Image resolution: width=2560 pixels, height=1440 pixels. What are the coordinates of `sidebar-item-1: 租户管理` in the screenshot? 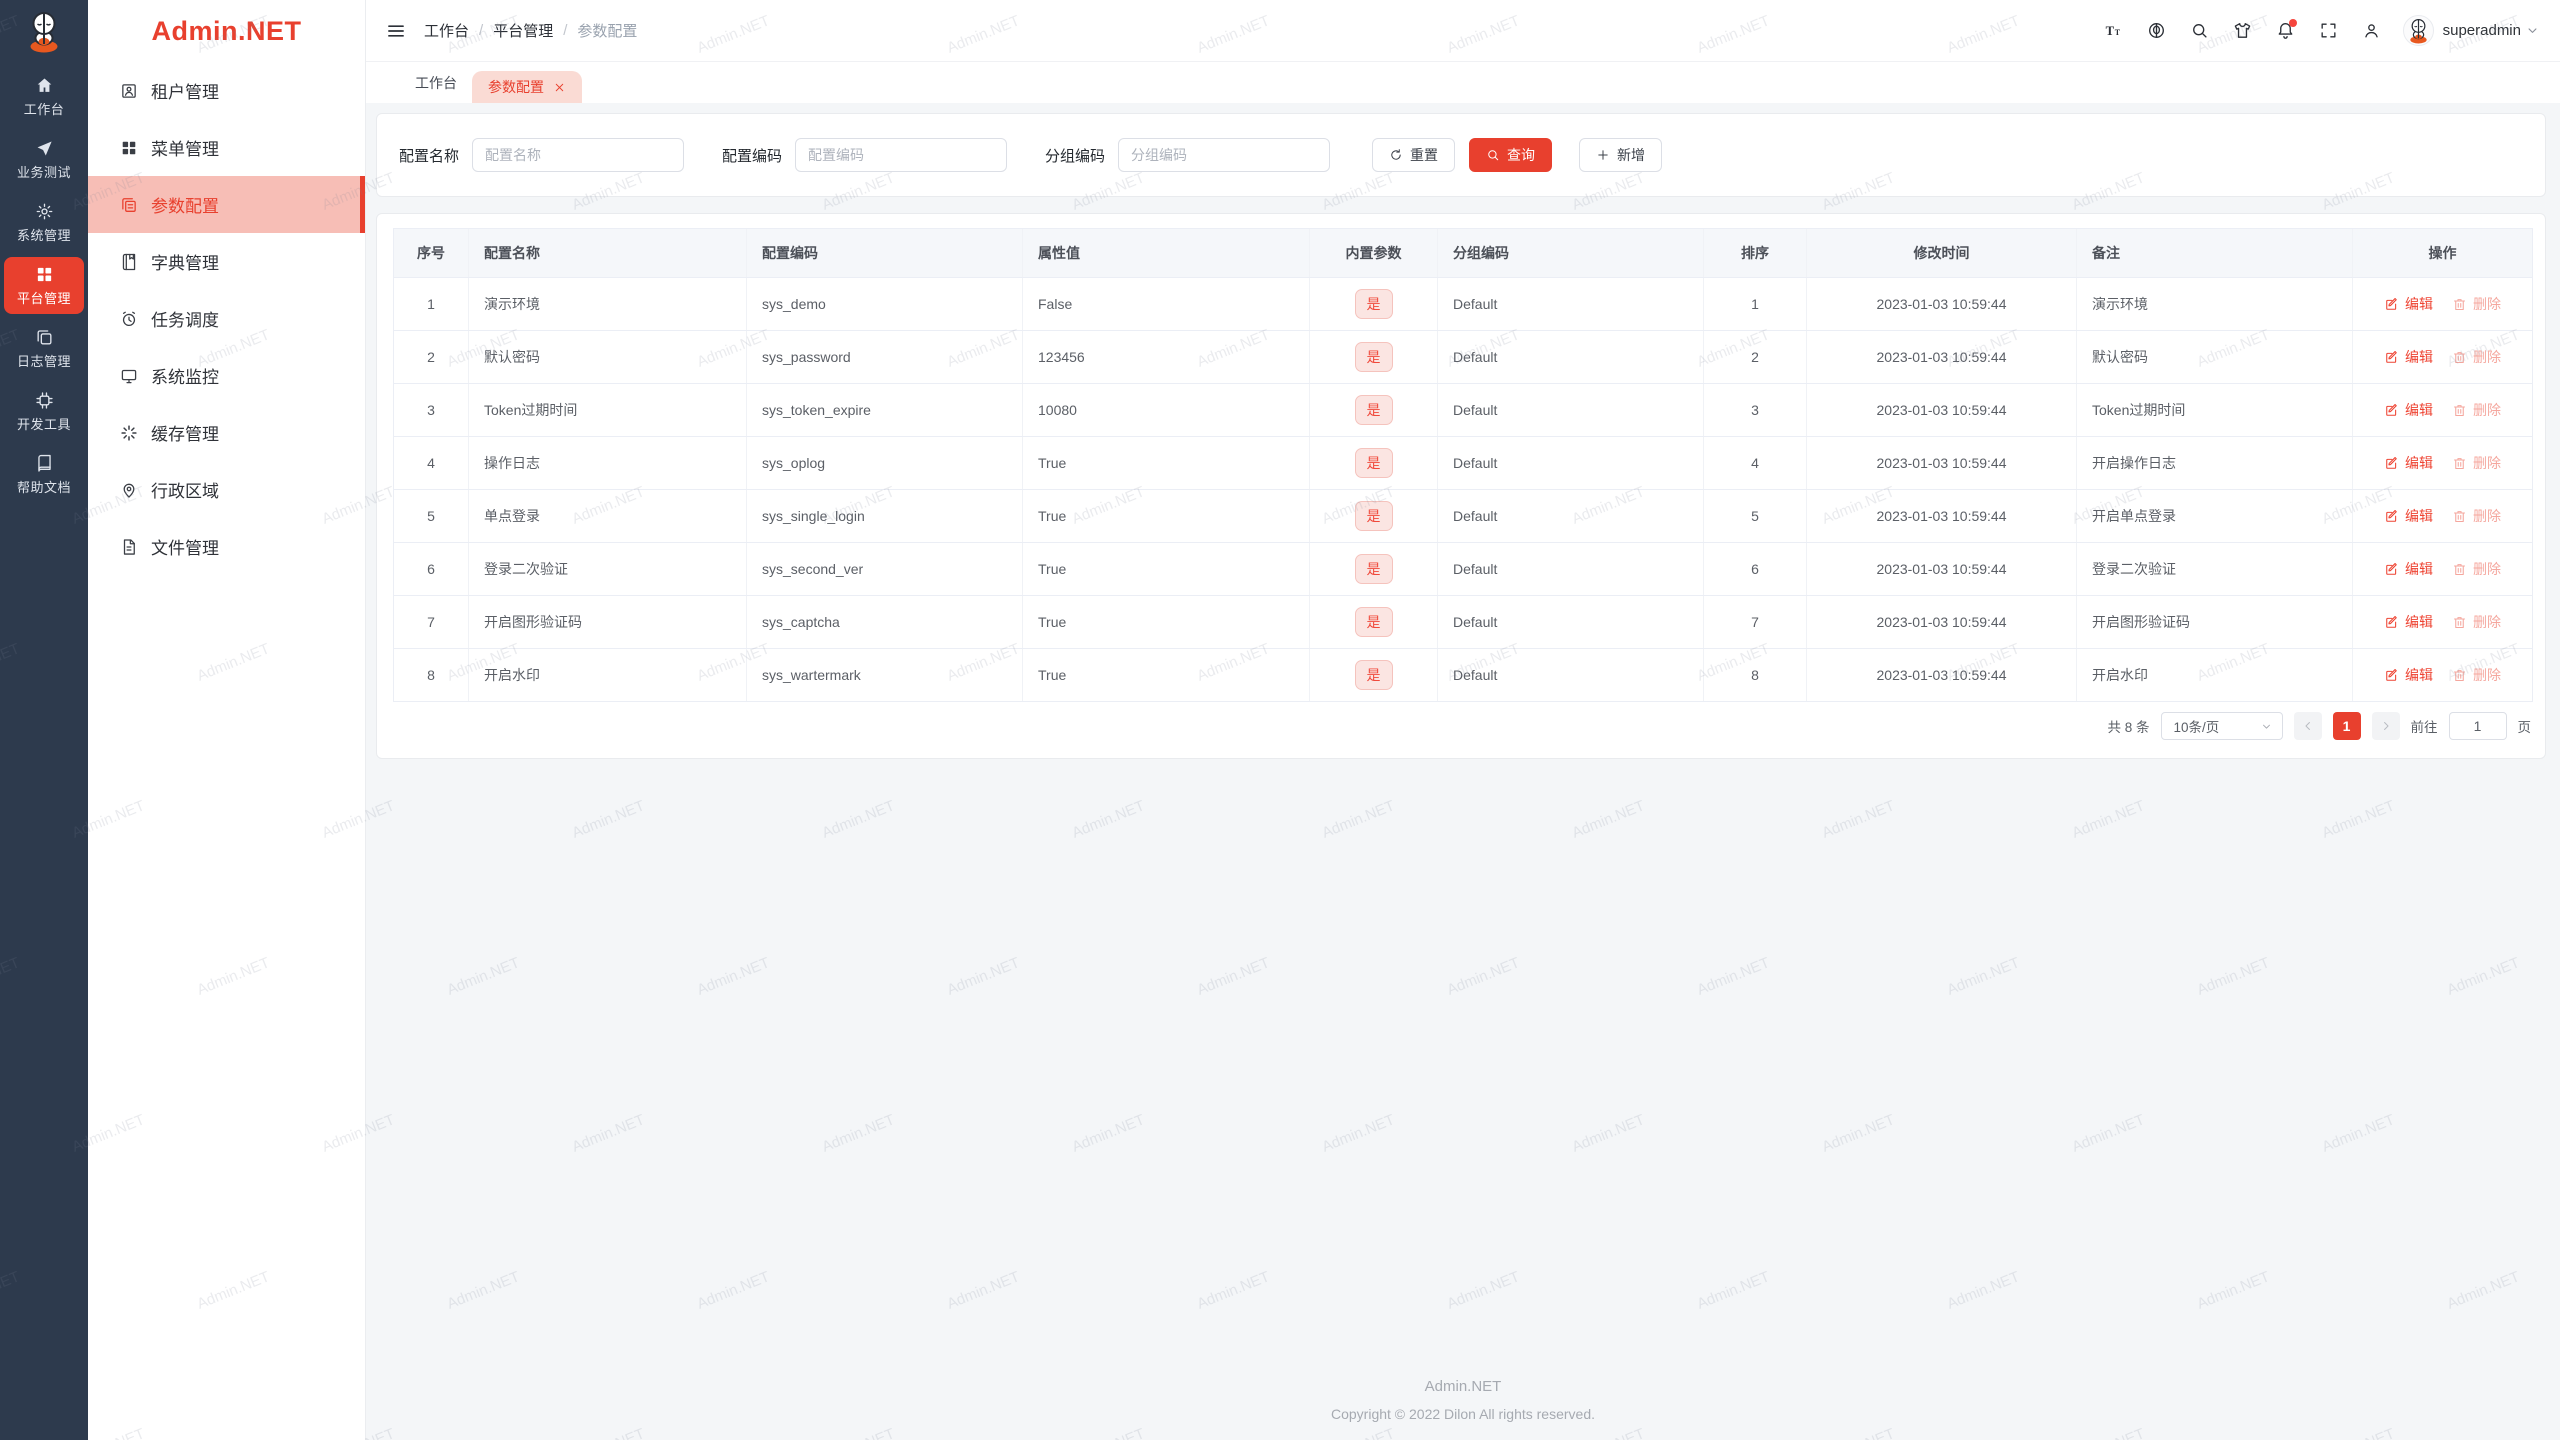 It's located at (226, 90).